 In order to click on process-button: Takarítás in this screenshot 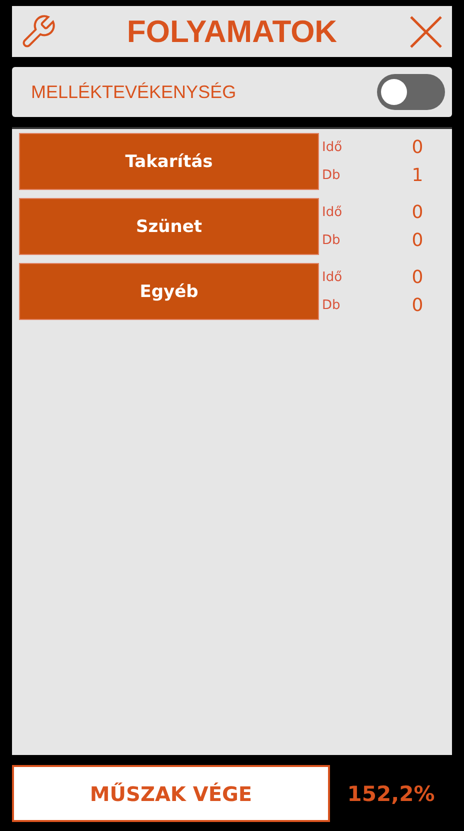, I will do `click(169, 161)`.